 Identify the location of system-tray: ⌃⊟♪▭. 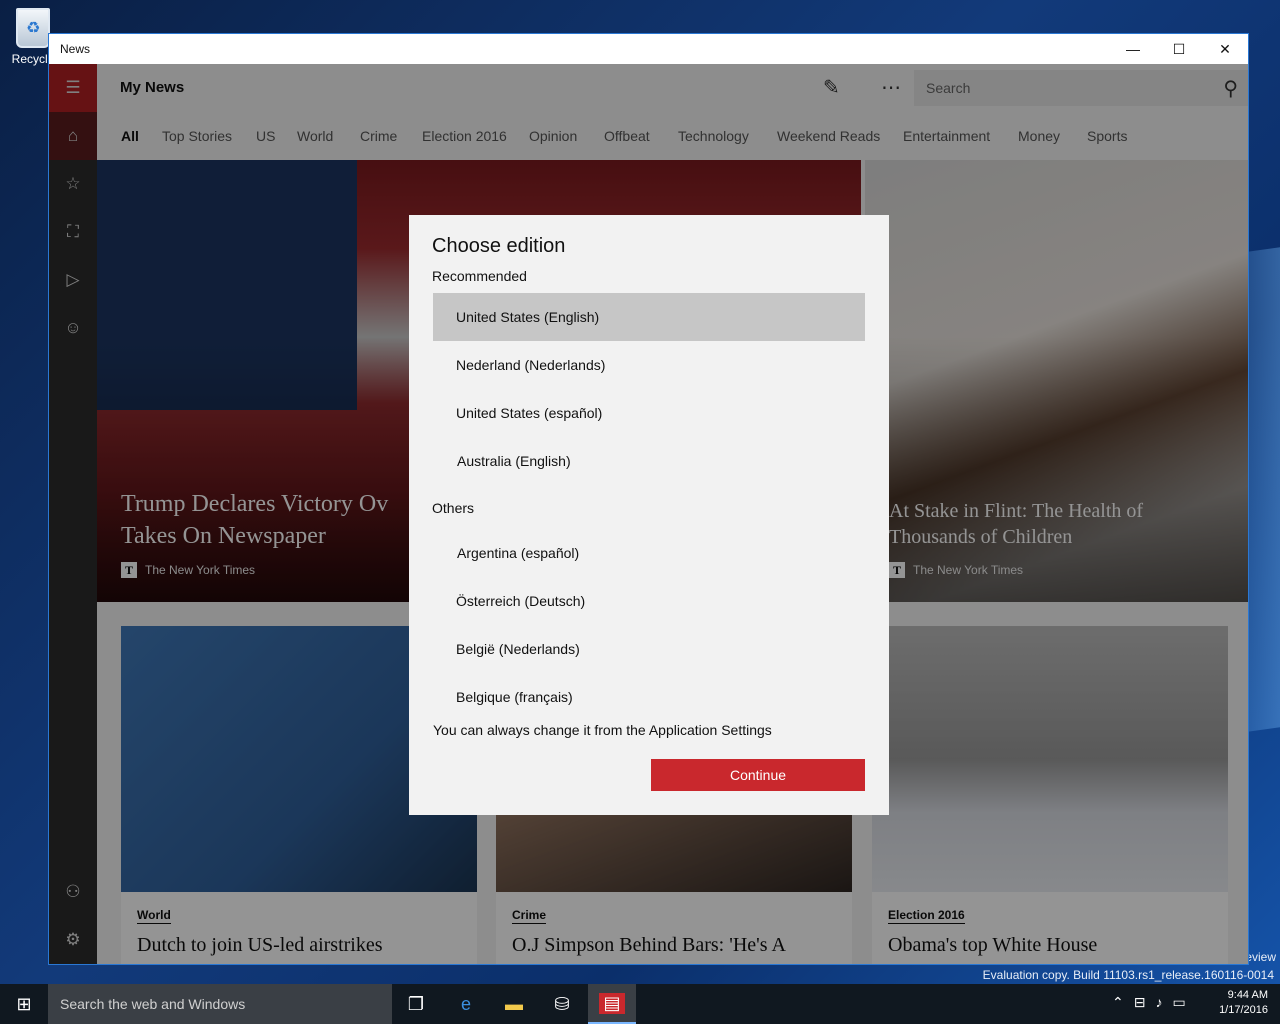
(1154, 1002).